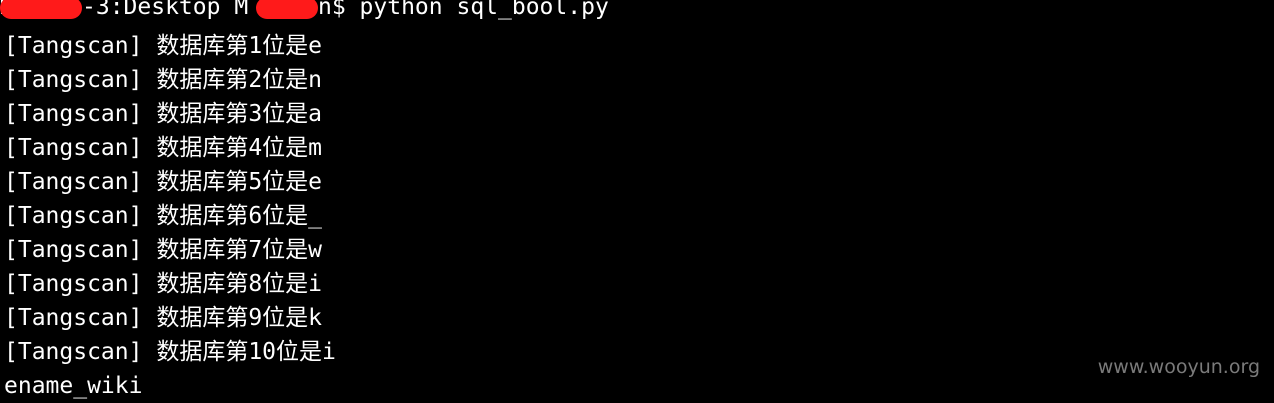  I want to click on output-line-6: [Tangscan] 数据库第6位是_, so click(163, 216).